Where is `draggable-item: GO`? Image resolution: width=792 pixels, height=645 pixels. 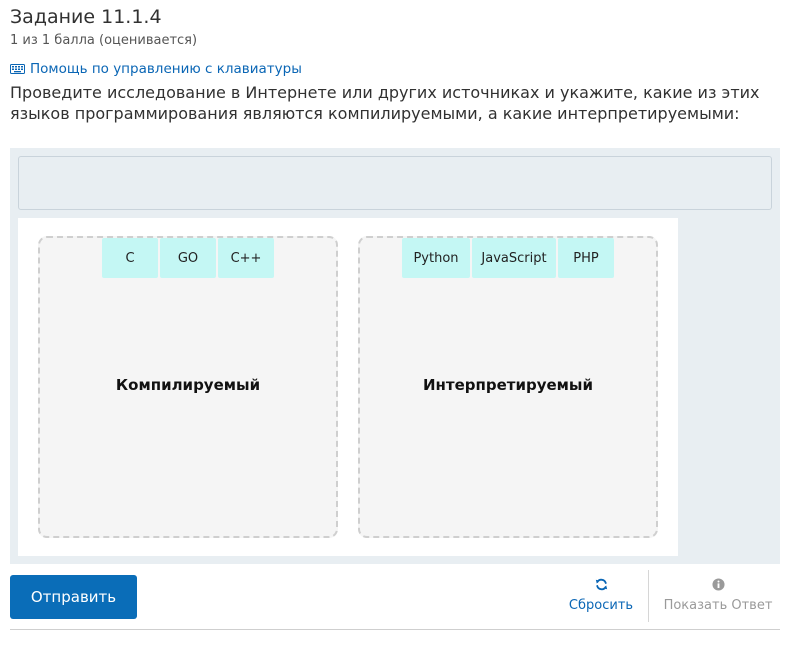
draggable-item: GO is located at coordinates (188, 258).